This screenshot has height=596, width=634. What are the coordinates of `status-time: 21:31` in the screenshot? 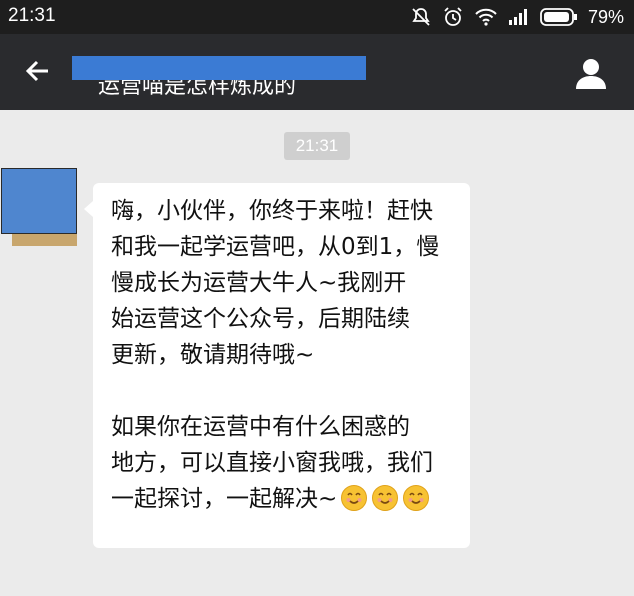 It's located at (32, 15).